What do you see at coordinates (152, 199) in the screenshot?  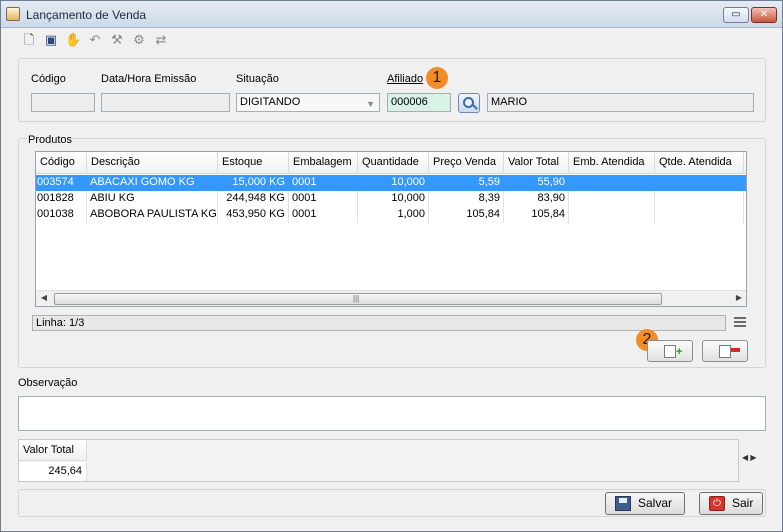 I see `cell-descricao: ABIU KG` at bounding box center [152, 199].